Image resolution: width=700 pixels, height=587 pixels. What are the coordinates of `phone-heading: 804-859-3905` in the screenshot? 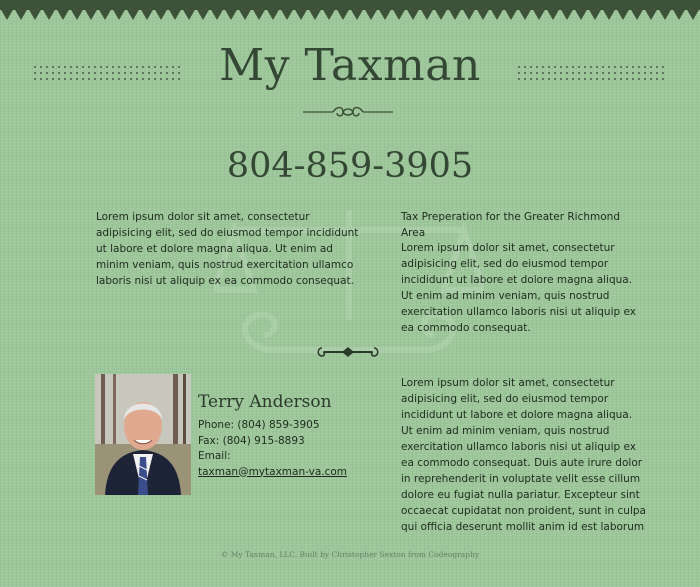 It's located at (350, 166).